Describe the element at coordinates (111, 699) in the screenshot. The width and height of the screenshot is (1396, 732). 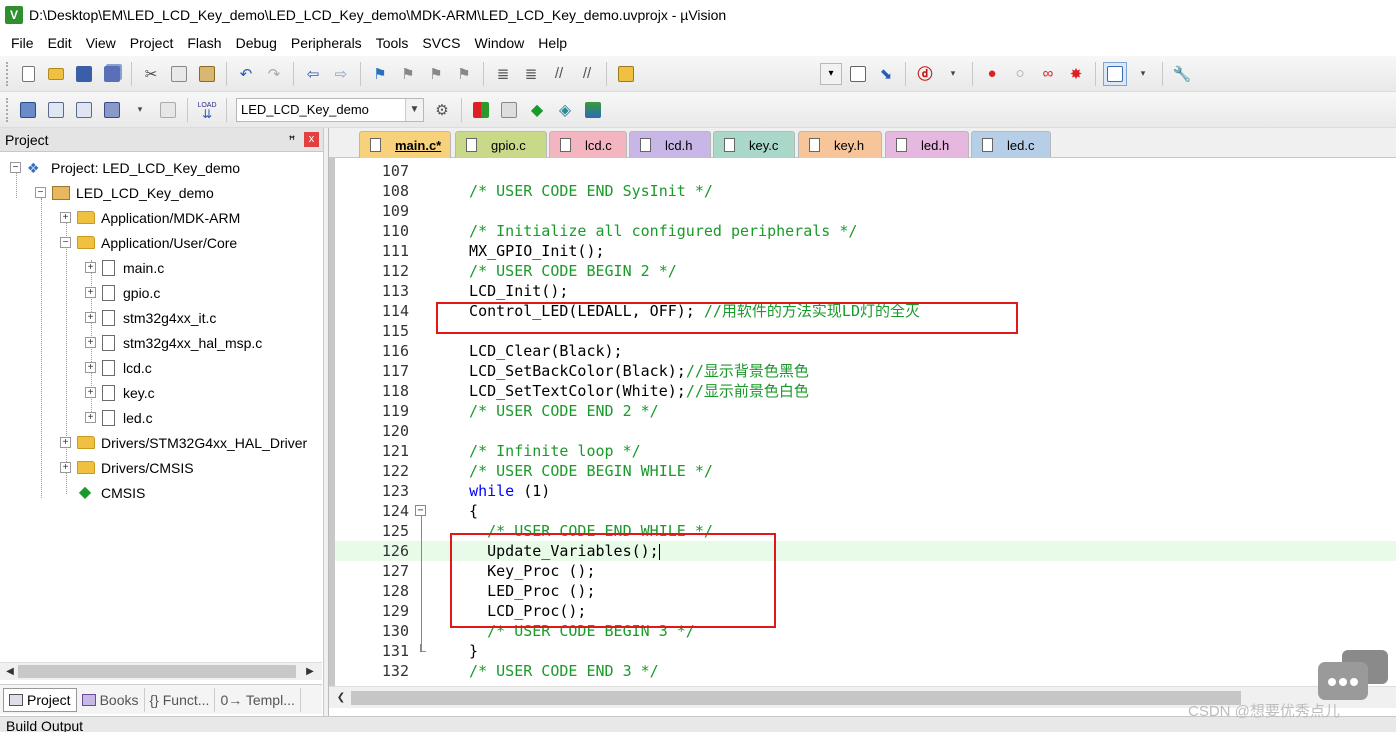
I see `tab-books: Books` at that location.